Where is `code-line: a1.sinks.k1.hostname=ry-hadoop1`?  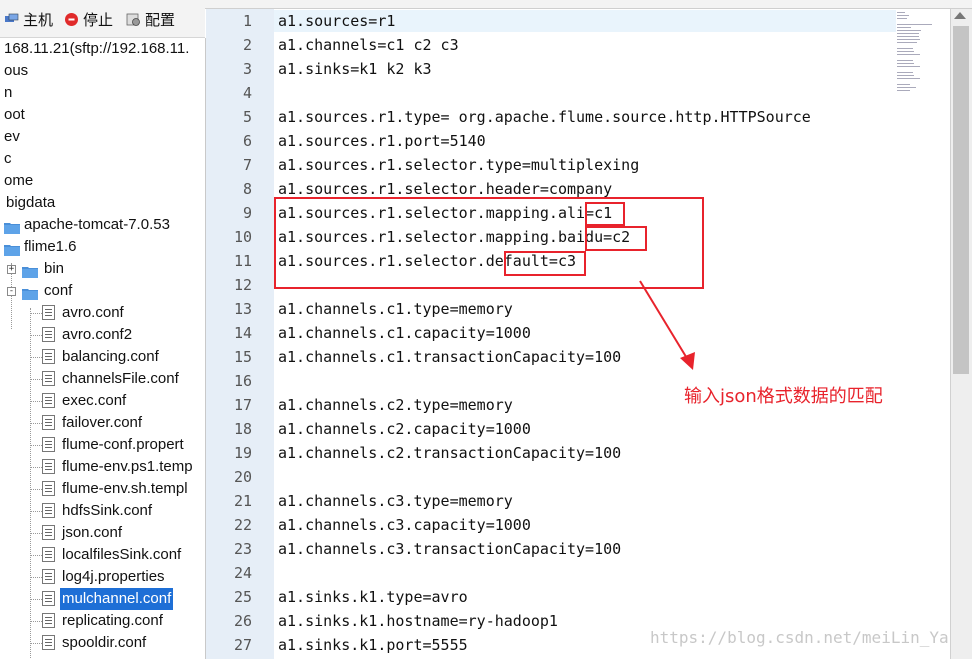
code-line: a1.sinks.k1.hostname=ry-hadoop1 is located at coordinates (418, 621).